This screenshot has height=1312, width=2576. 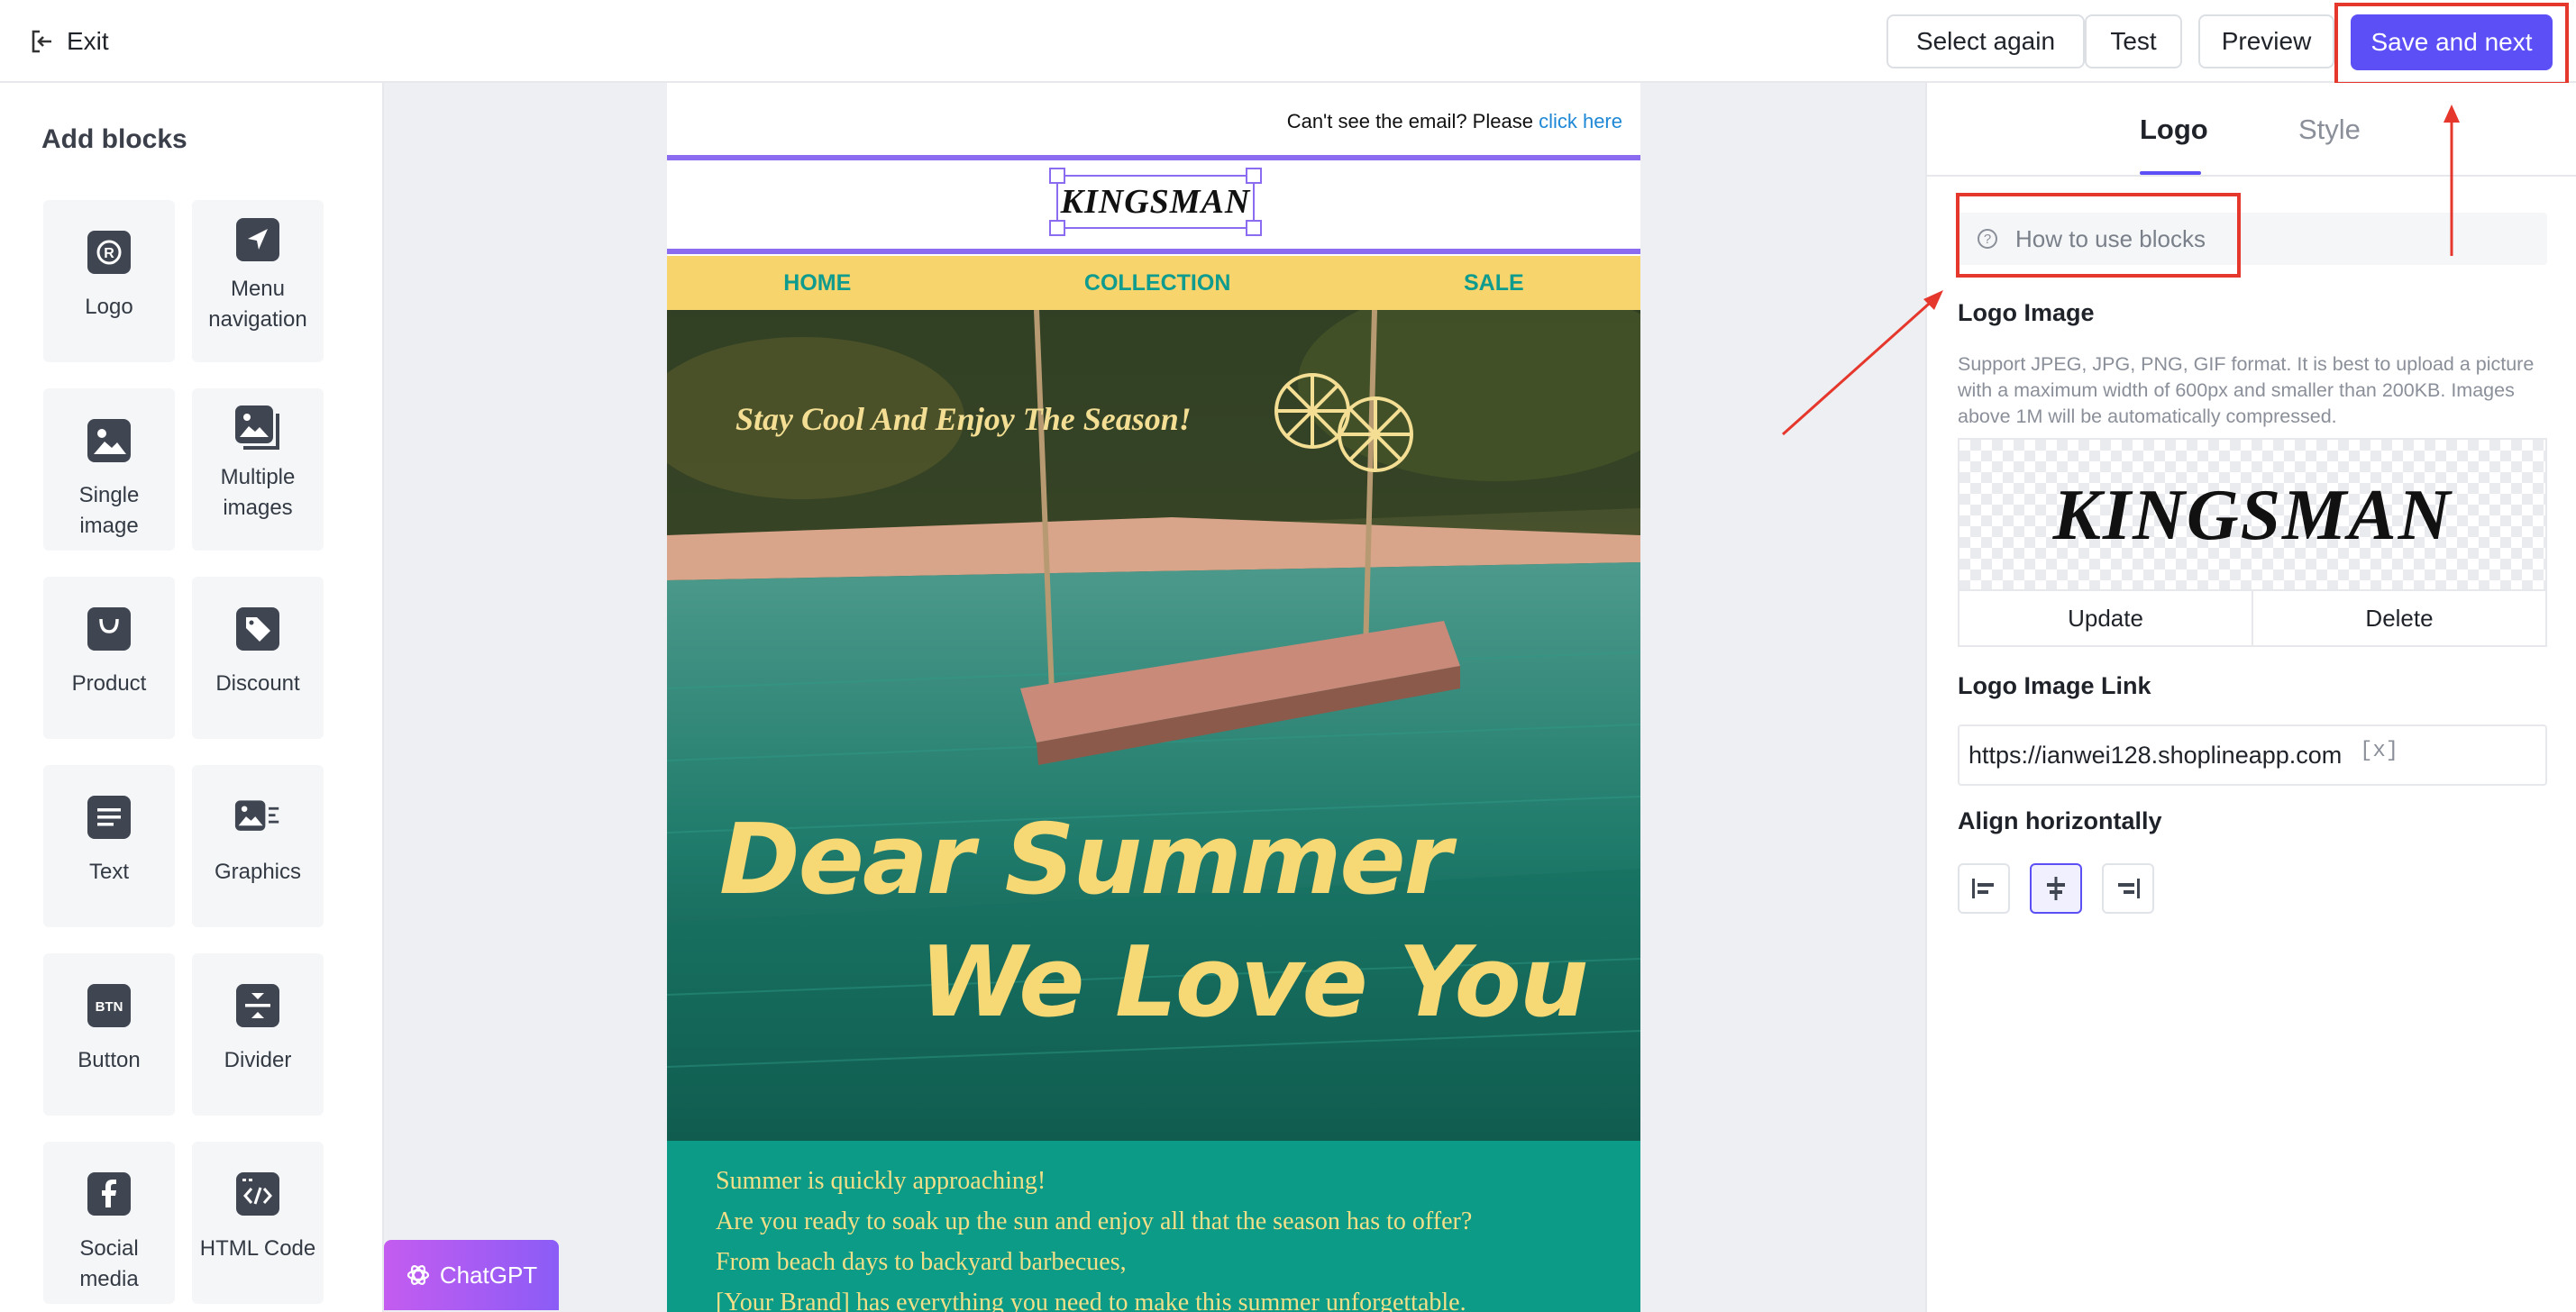 What do you see at coordinates (109, 1223) in the screenshot?
I see `block-social-media: Social media` at bounding box center [109, 1223].